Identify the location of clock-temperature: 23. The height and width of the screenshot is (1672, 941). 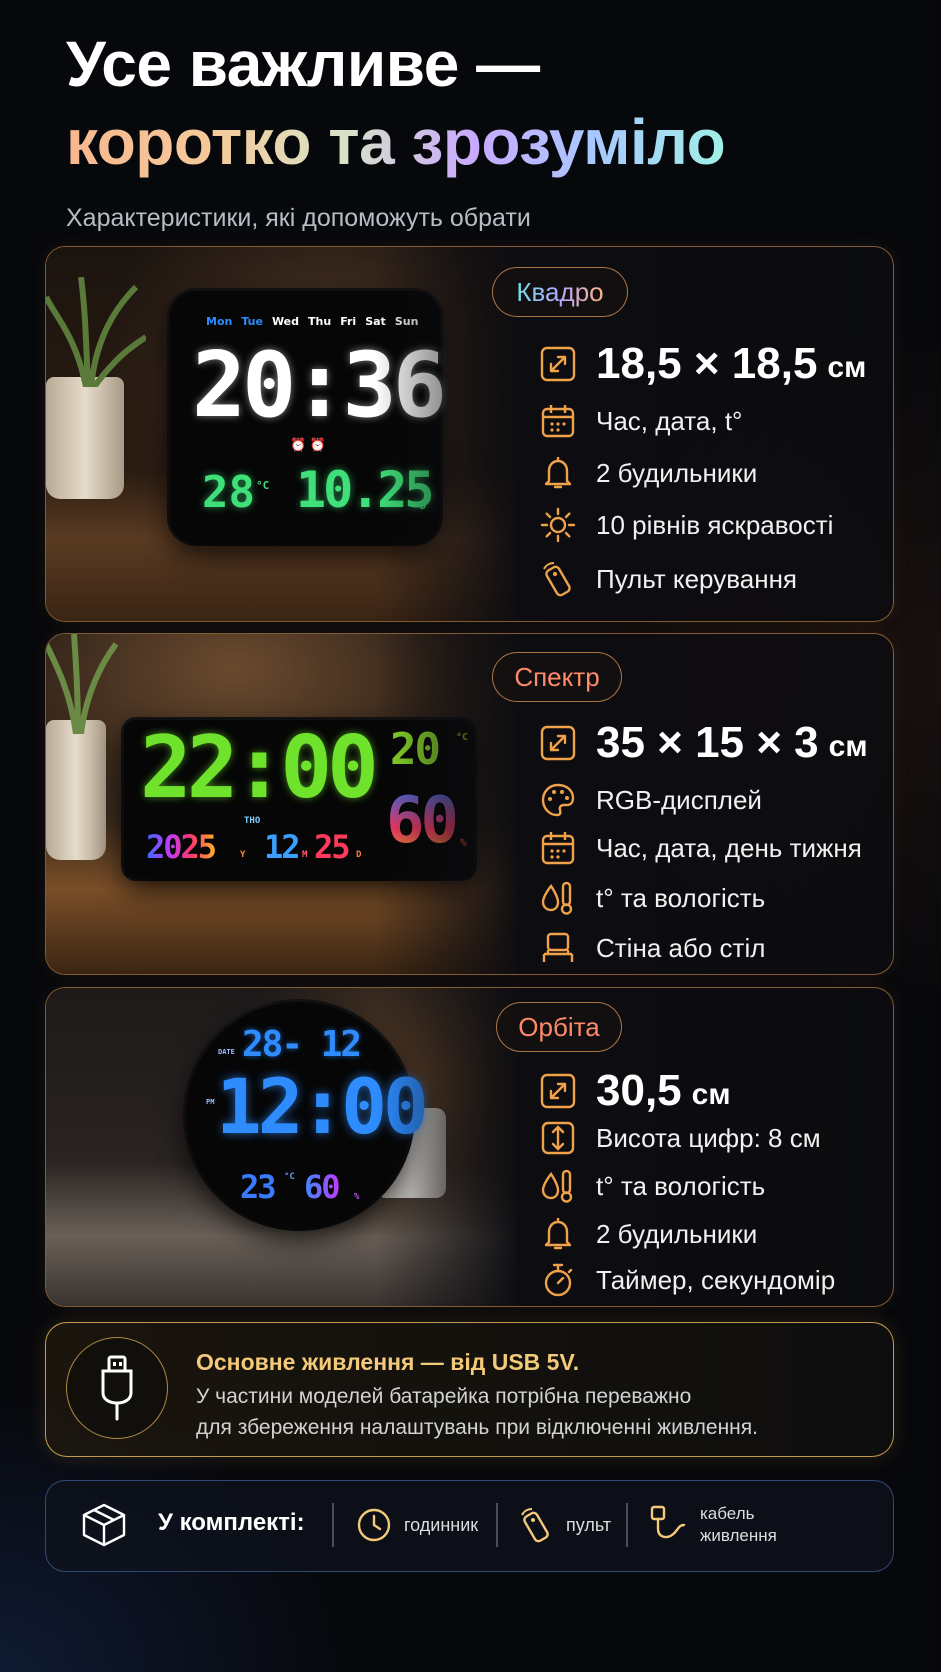
(258, 1187).